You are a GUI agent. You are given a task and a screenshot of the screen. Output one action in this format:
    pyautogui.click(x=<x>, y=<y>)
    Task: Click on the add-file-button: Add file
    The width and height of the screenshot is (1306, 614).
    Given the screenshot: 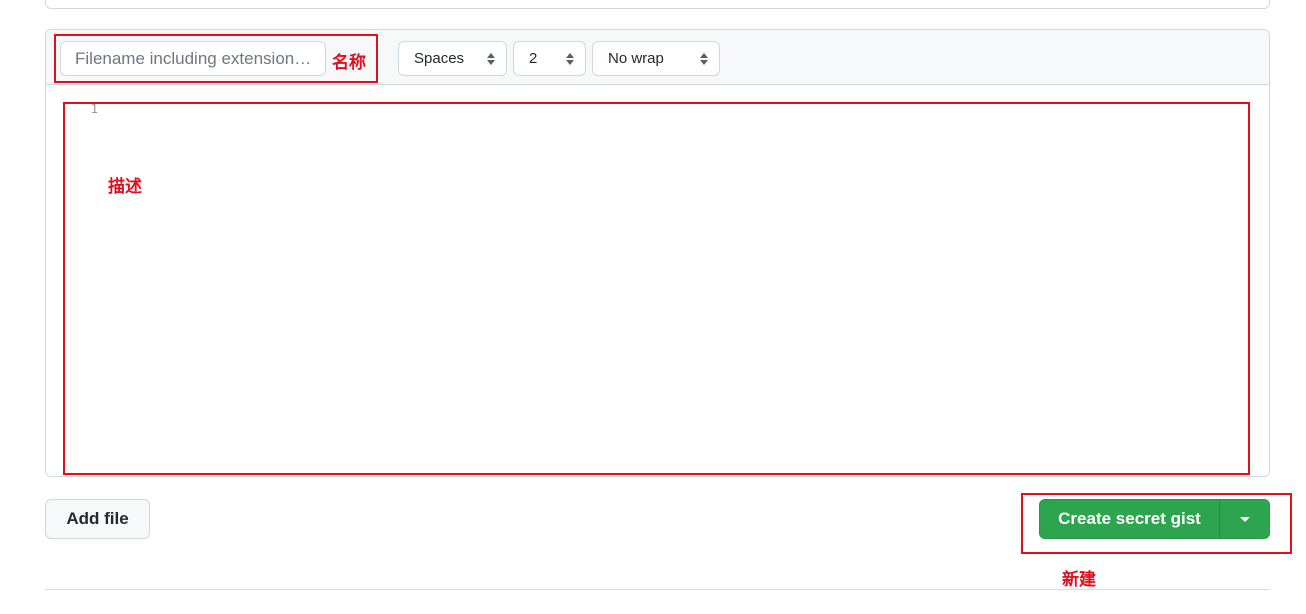 What is the action you would take?
    pyautogui.click(x=97, y=519)
    